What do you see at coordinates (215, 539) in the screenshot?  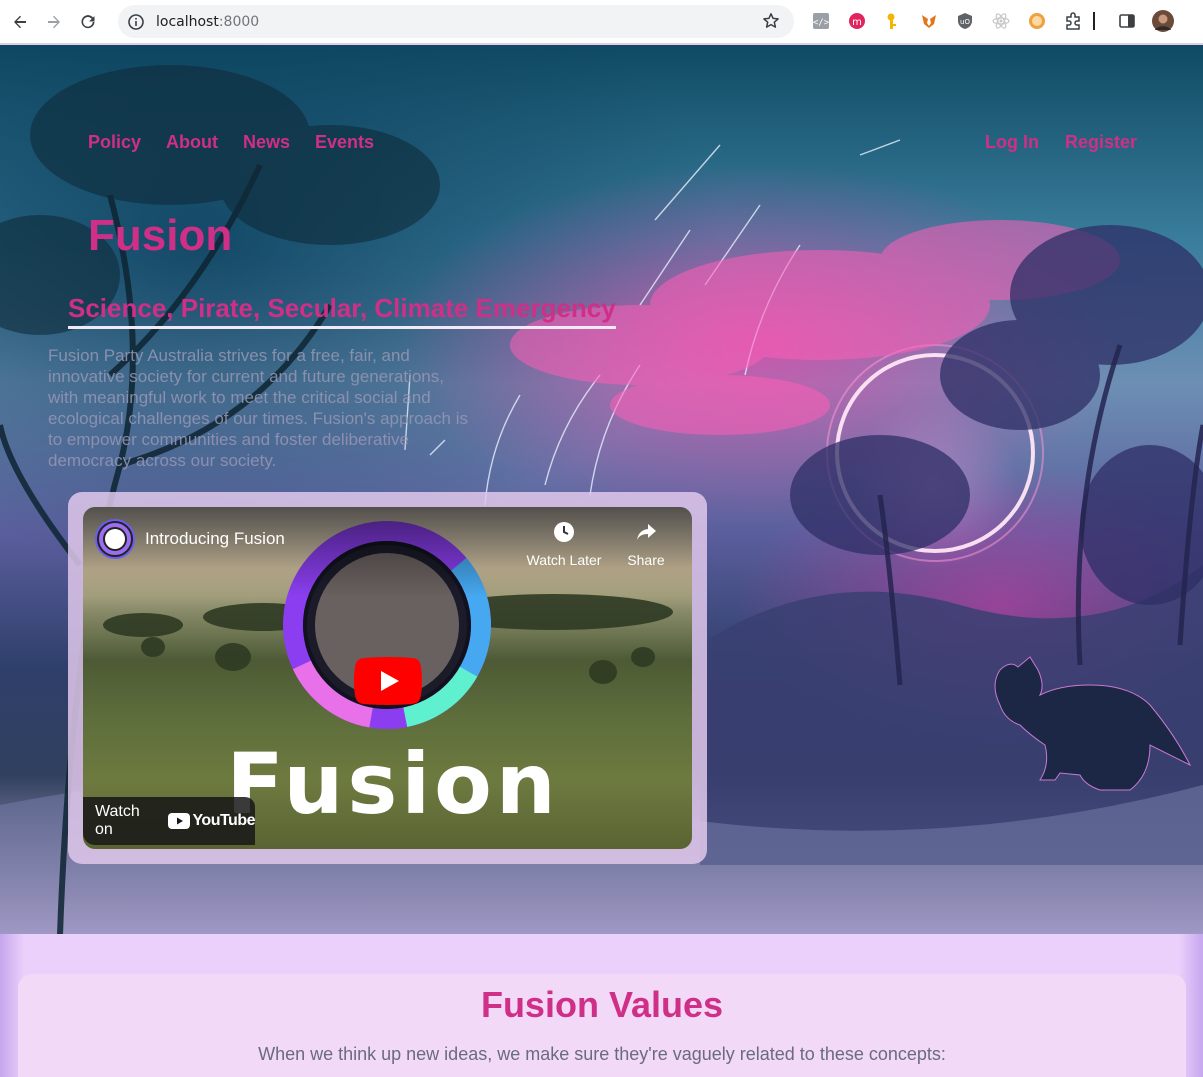 I see `video-title: Introducing Fusion` at bounding box center [215, 539].